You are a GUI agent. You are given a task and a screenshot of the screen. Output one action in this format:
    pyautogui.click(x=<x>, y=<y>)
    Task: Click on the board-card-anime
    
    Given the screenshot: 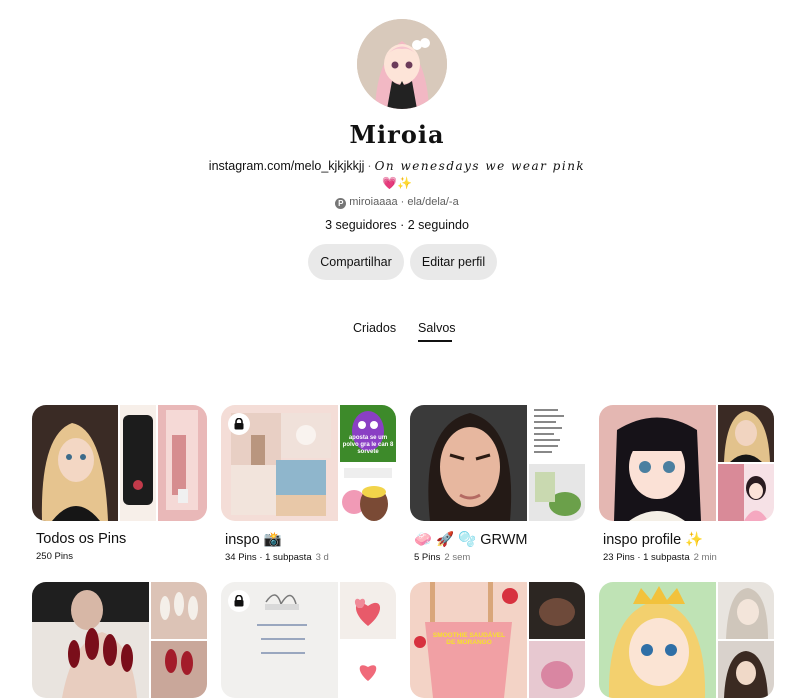 What is the action you would take?
    pyautogui.click(x=686, y=640)
    